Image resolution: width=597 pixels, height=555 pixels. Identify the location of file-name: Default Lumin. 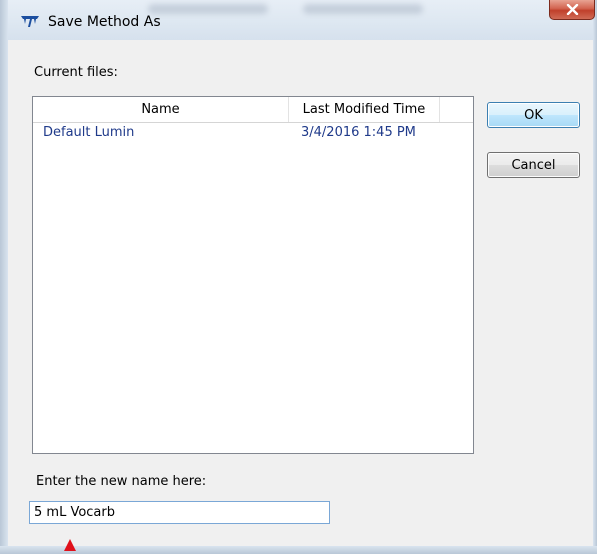
(89, 132).